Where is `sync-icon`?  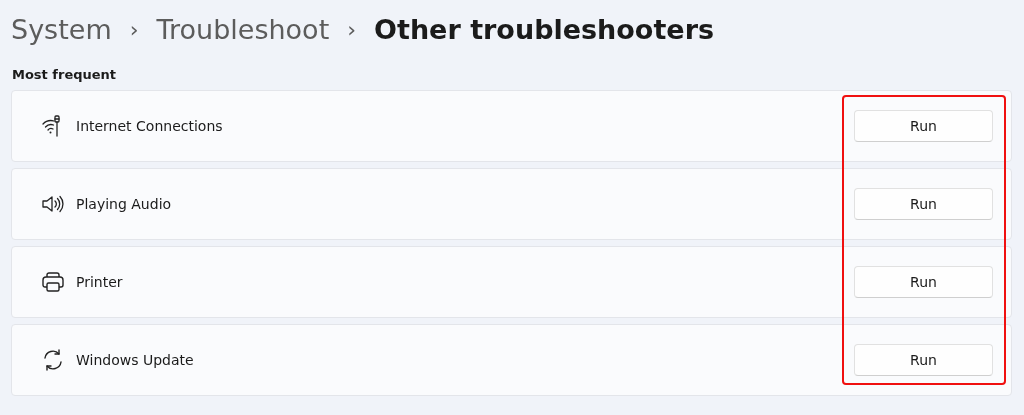 sync-icon is located at coordinates (53, 360).